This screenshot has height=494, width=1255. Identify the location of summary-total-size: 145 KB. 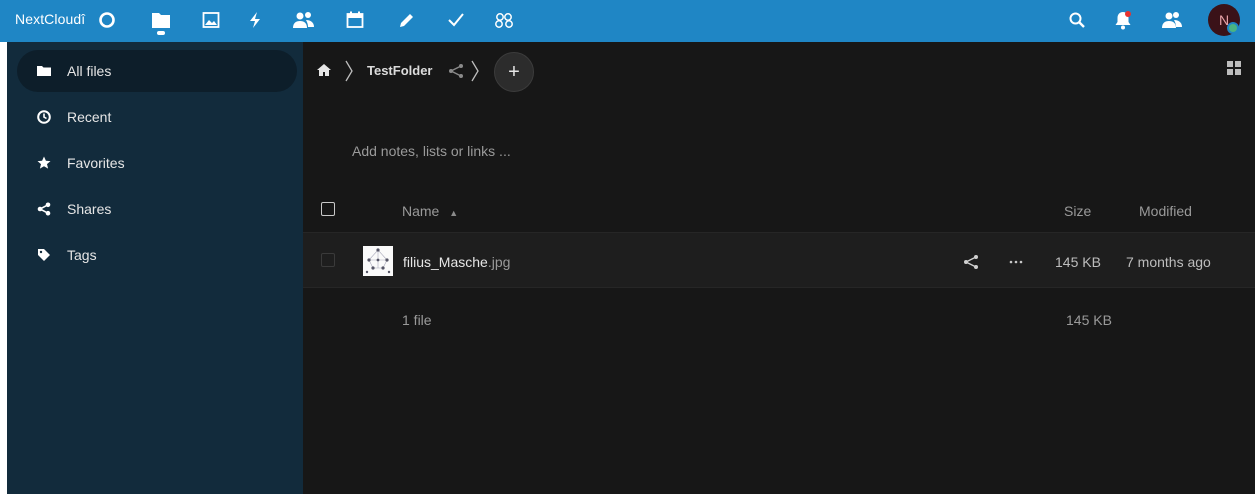
(1089, 320).